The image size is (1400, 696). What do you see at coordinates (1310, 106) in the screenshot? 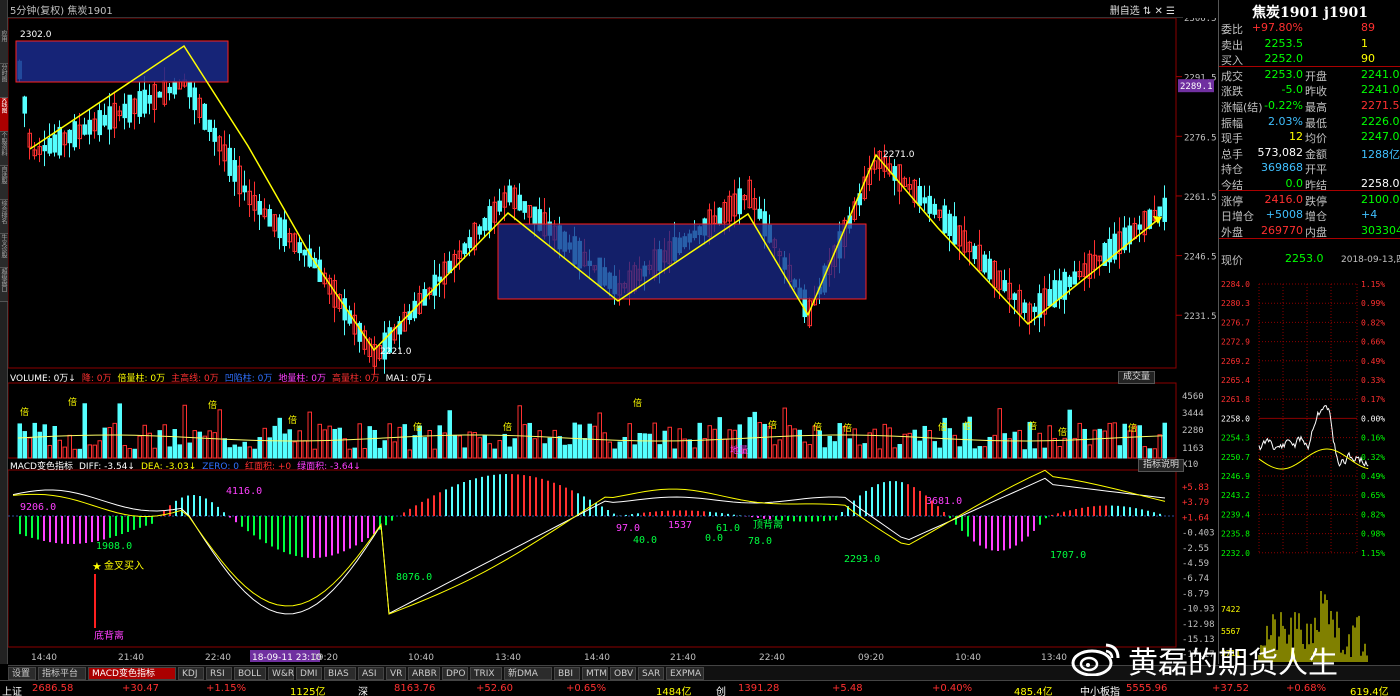
I see `quote-row: 涨幅(结) -0.22% 最高 2271.5` at bounding box center [1310, 106].